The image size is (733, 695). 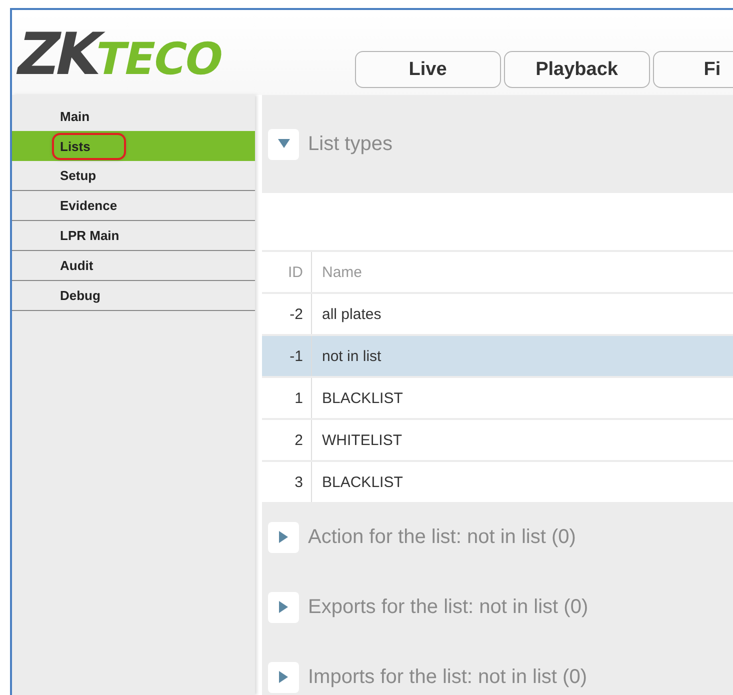 What do you see at coordinates (448, 607) in the screenshot?
I see `section-title: Exports for the list: not in list (0)` at bounding box center [448, 607].